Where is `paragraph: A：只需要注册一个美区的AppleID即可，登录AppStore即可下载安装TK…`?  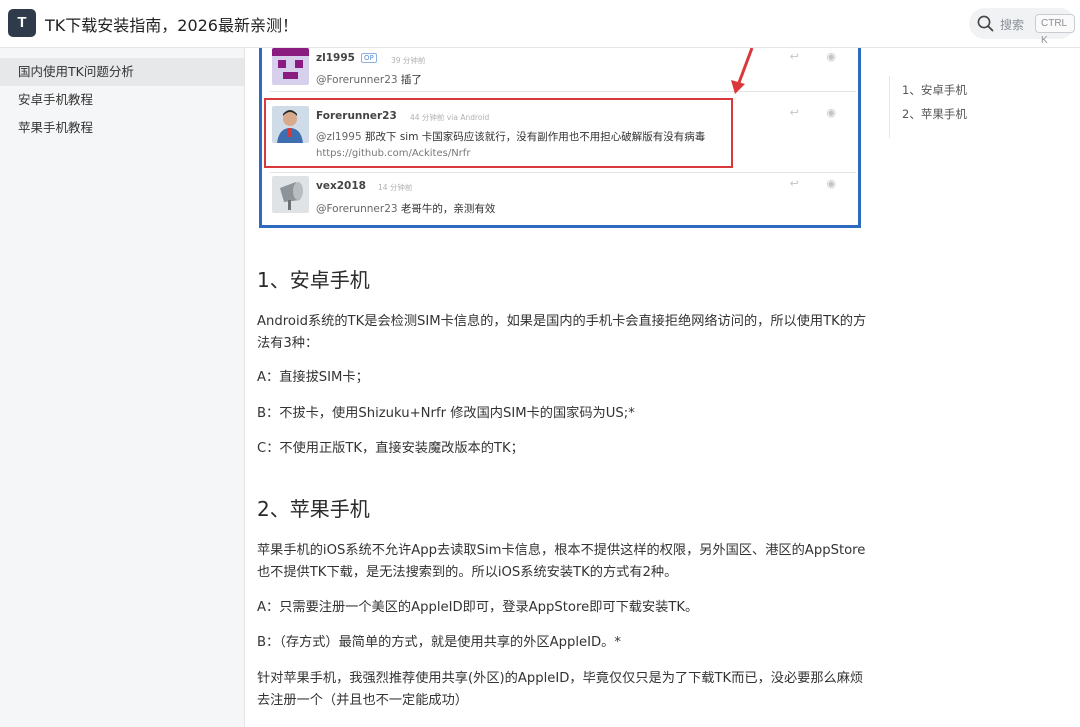
paragraph: A：只需要注册一个美区的AppleID即可，登录AppStore即可下载安装TK… is located at coordinates (478, 607).